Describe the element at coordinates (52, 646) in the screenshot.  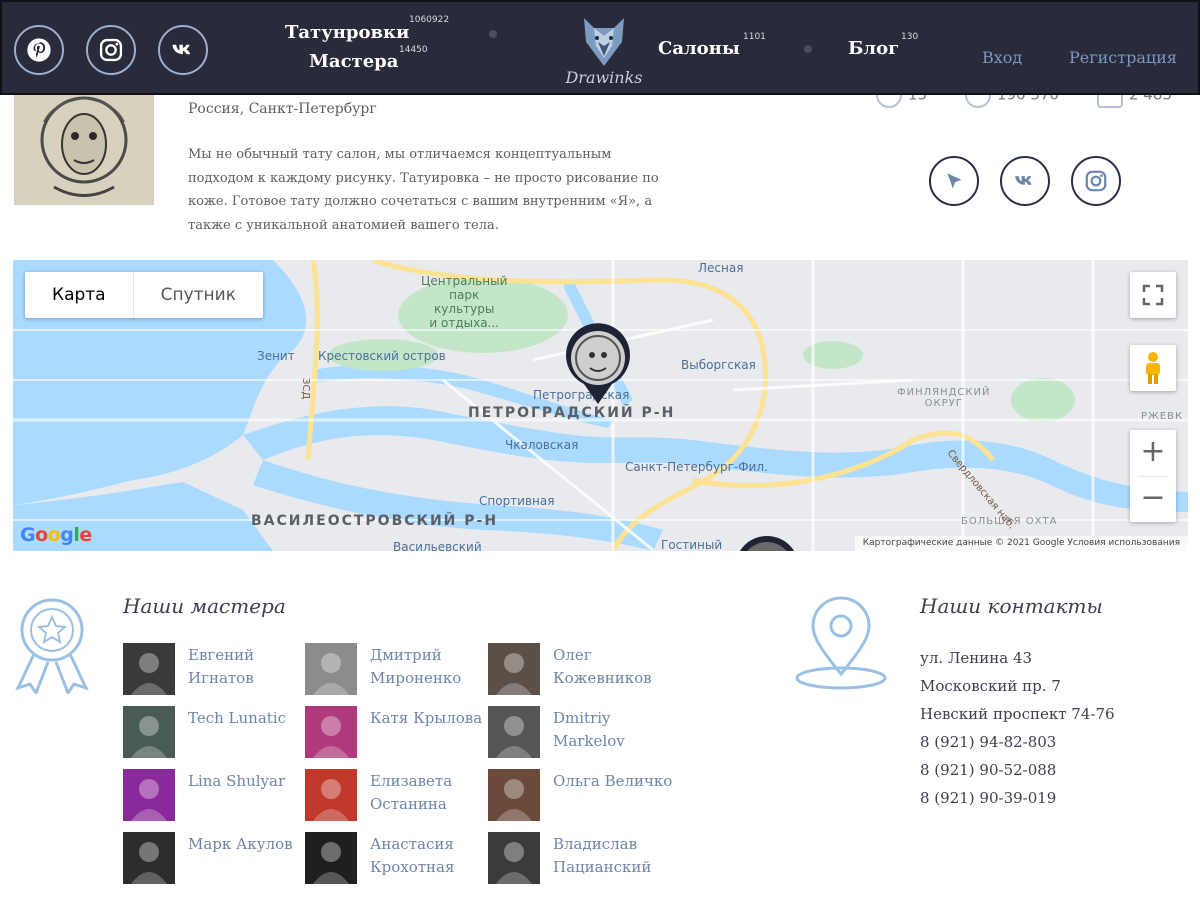
I see `award-ribbon-icon` at that location.